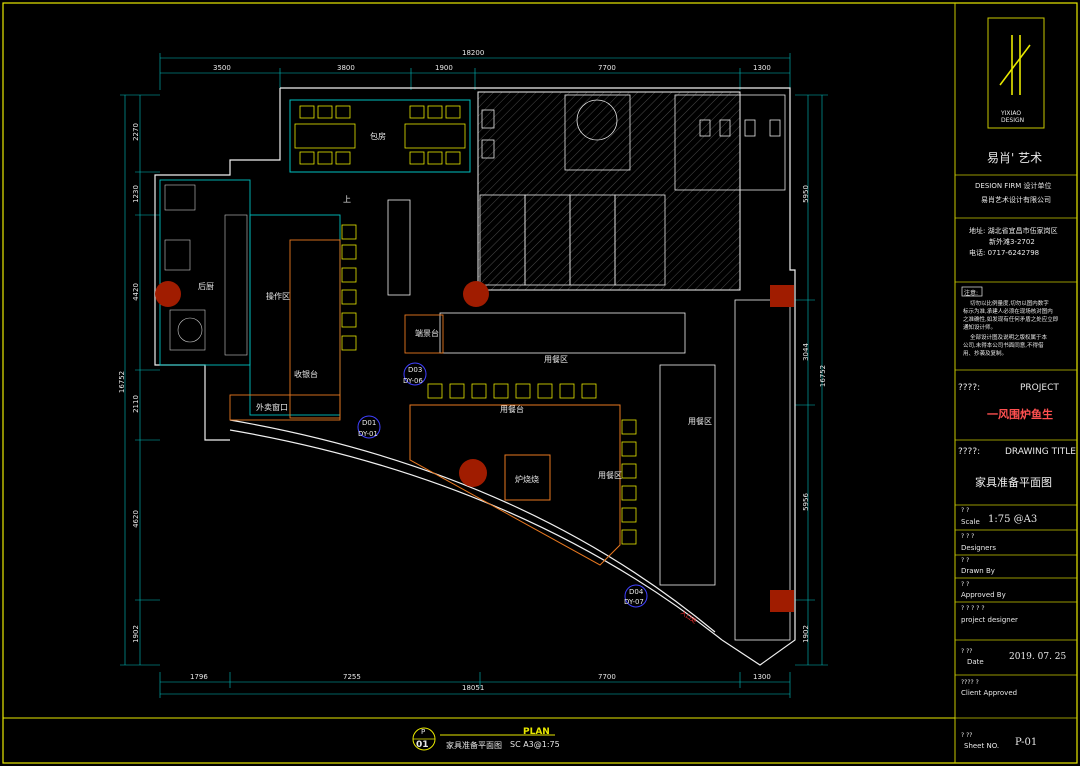 The width and height of the screenshot is (1080, 766). Describe the element at coordinates (989, 693) in the screenshot. I see `client-label: Client Approved` at that location.